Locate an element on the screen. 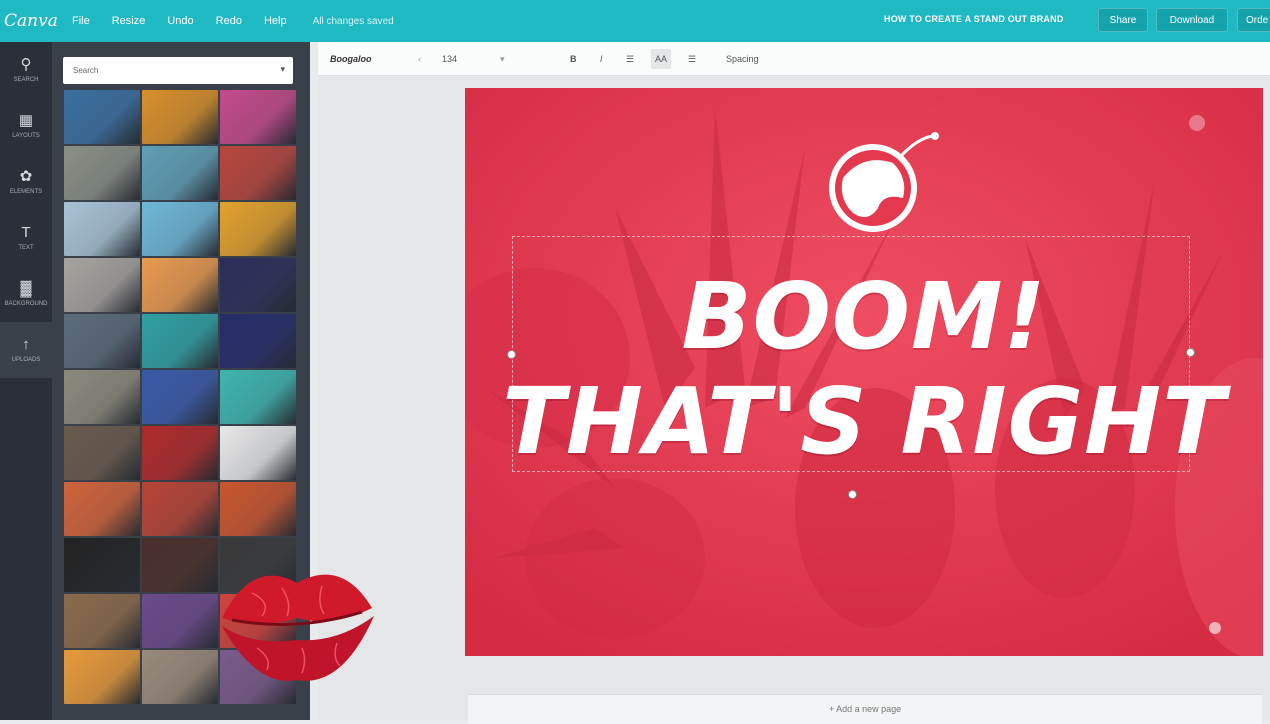 The width and height of the screenshot is (1270, 724). rotate-handle is located at coordinates (852, 494).